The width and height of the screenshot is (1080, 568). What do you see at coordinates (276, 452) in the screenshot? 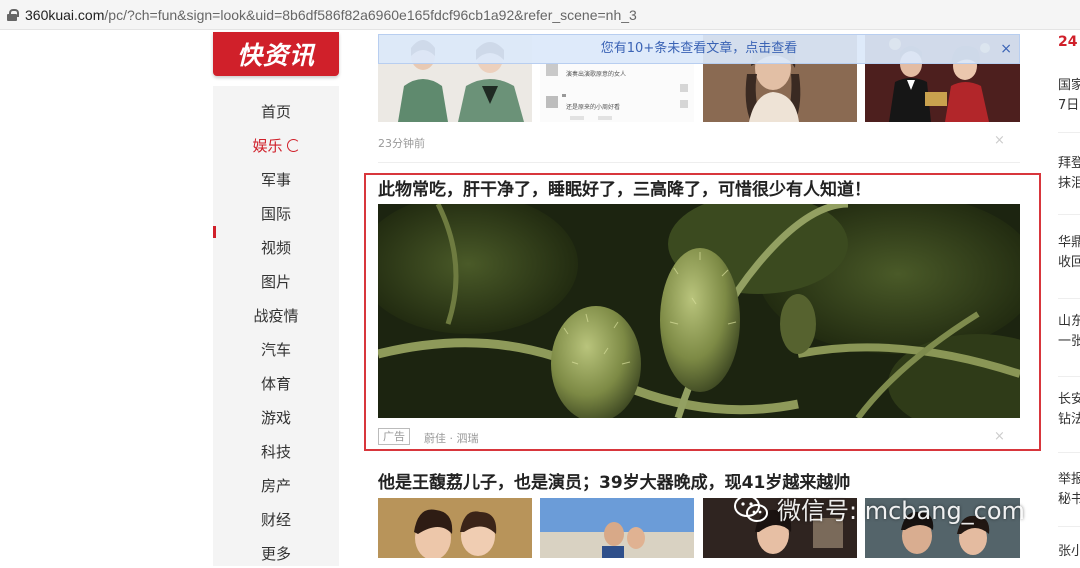
I see `nav-item-tech: 科技` at bounding box center [276, 452].